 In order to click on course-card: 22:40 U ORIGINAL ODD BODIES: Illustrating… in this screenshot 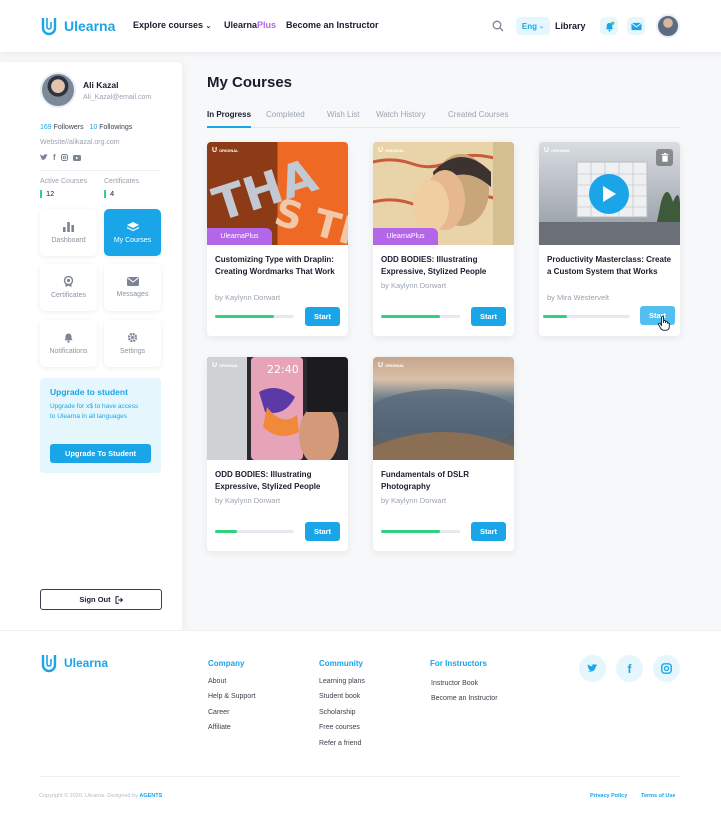, I will do `click(277, 454)`.